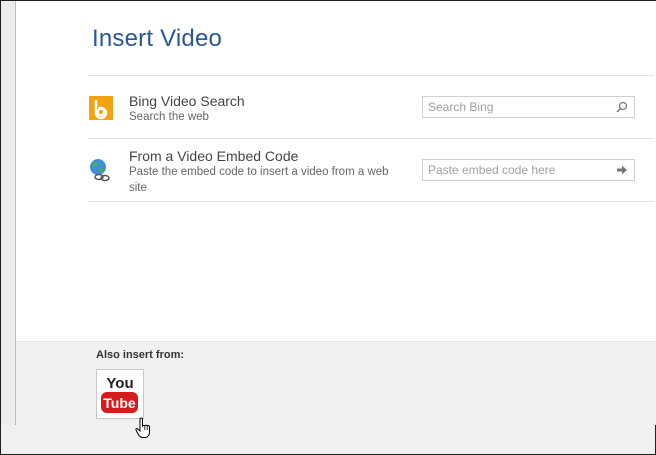 Image resolution: width=656 pixels, height=455 pixels. I want to click on arrow-right-icon, so click(622, 170).